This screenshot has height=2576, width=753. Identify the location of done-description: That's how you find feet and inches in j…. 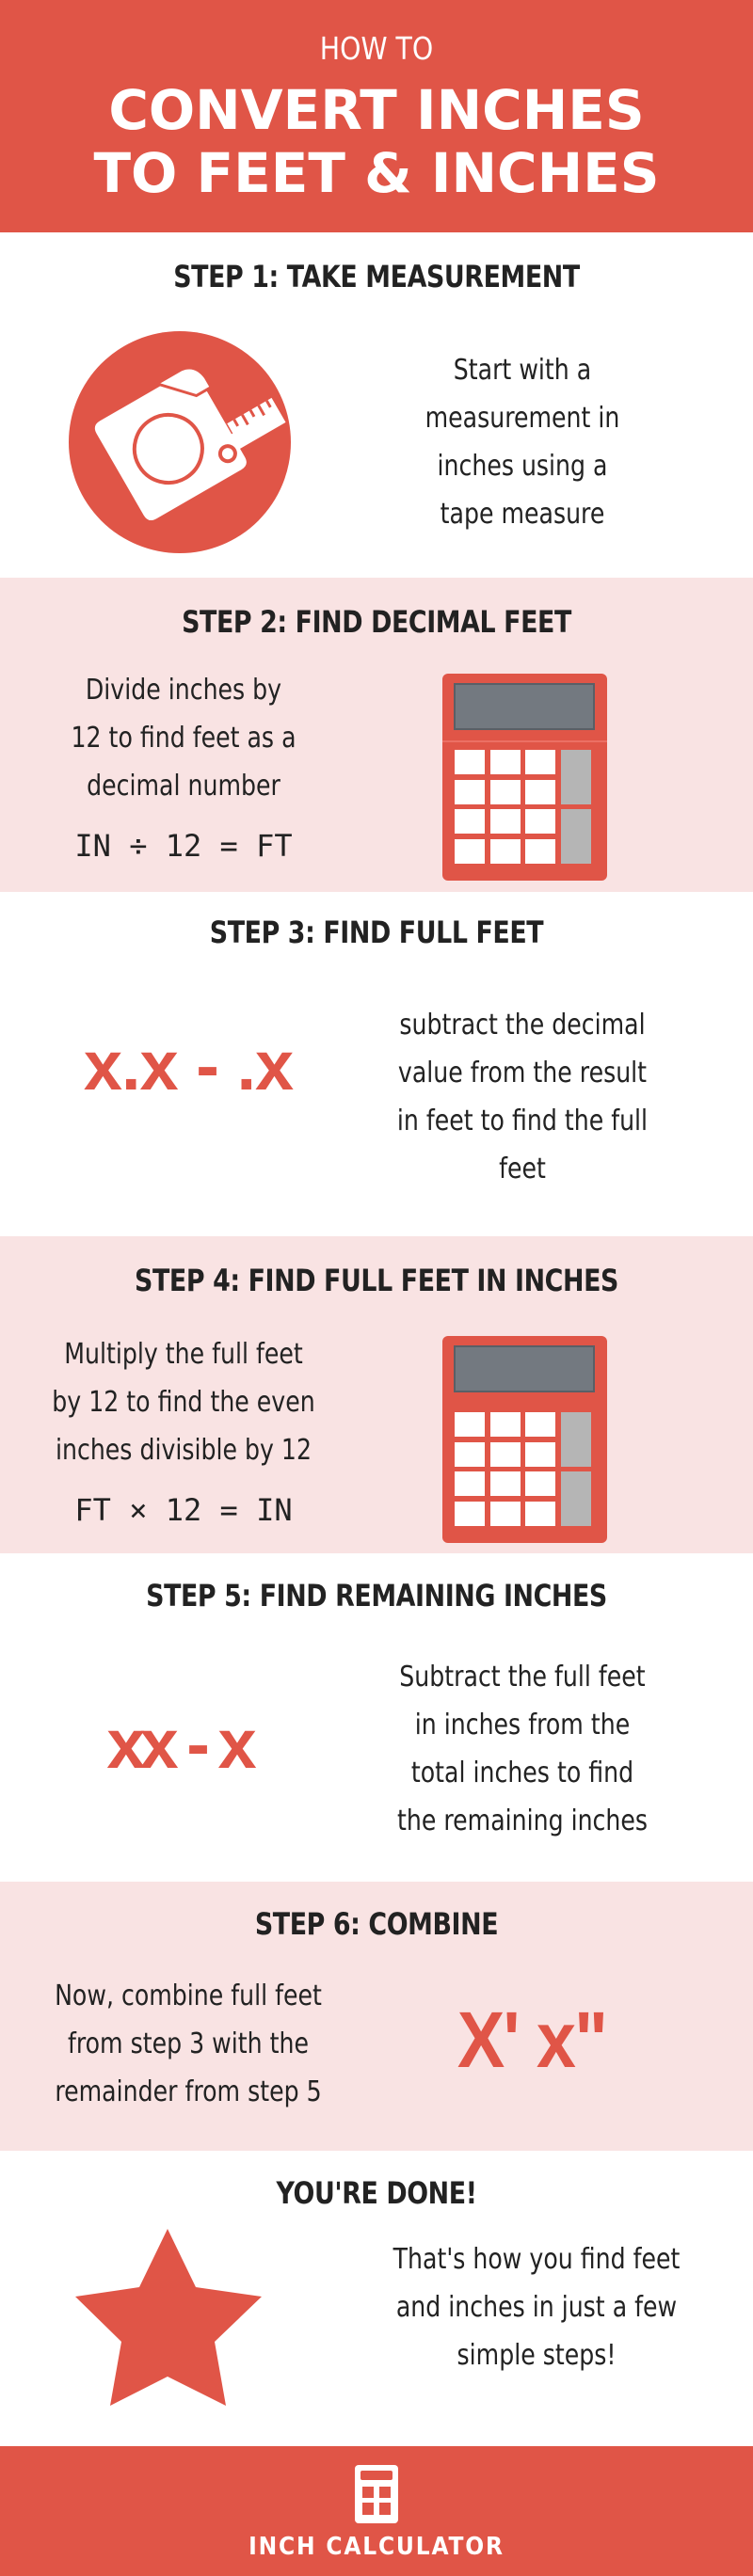
(536, 2307).